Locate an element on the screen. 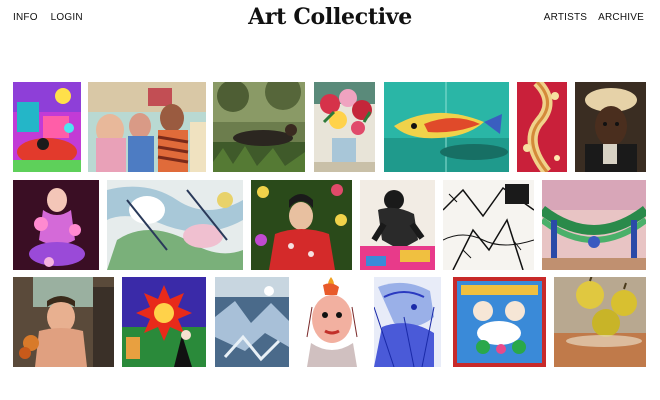 The width and height of the screenshot is (660, 400). archive-link: ARCHIVE is located at coordinates (621, 17).